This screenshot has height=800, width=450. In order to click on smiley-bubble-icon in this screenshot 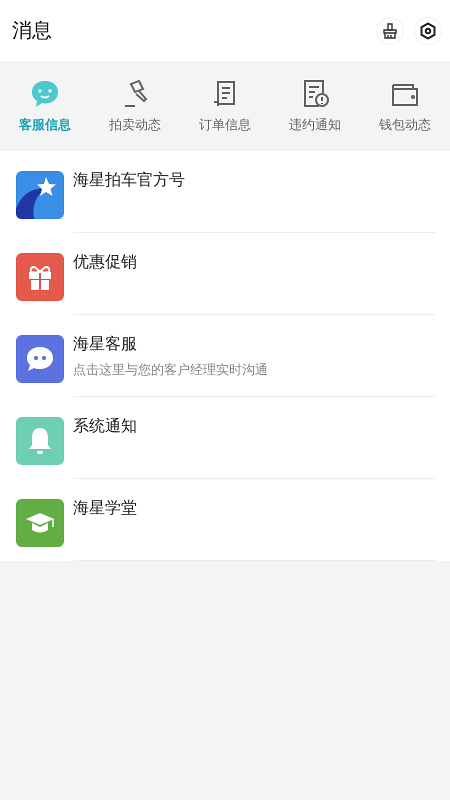, I will do `click(45, 94)`.